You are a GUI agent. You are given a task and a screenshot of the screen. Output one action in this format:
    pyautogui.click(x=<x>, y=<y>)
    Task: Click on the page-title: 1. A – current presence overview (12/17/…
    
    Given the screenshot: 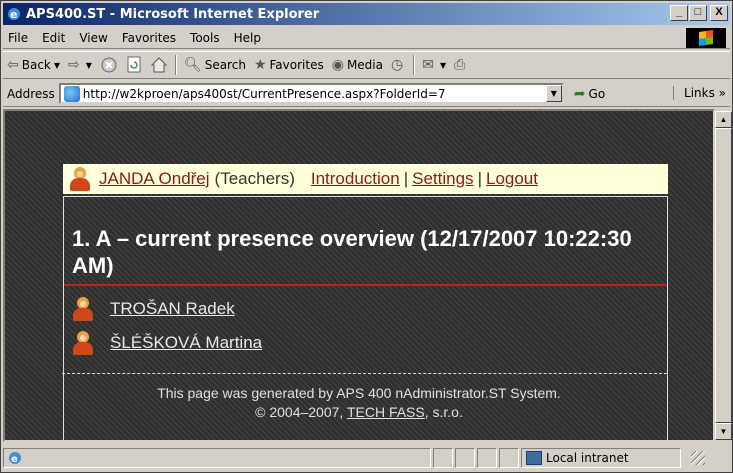 What is the action you would take?
    pyautogui.click(x=352, y=252)
    